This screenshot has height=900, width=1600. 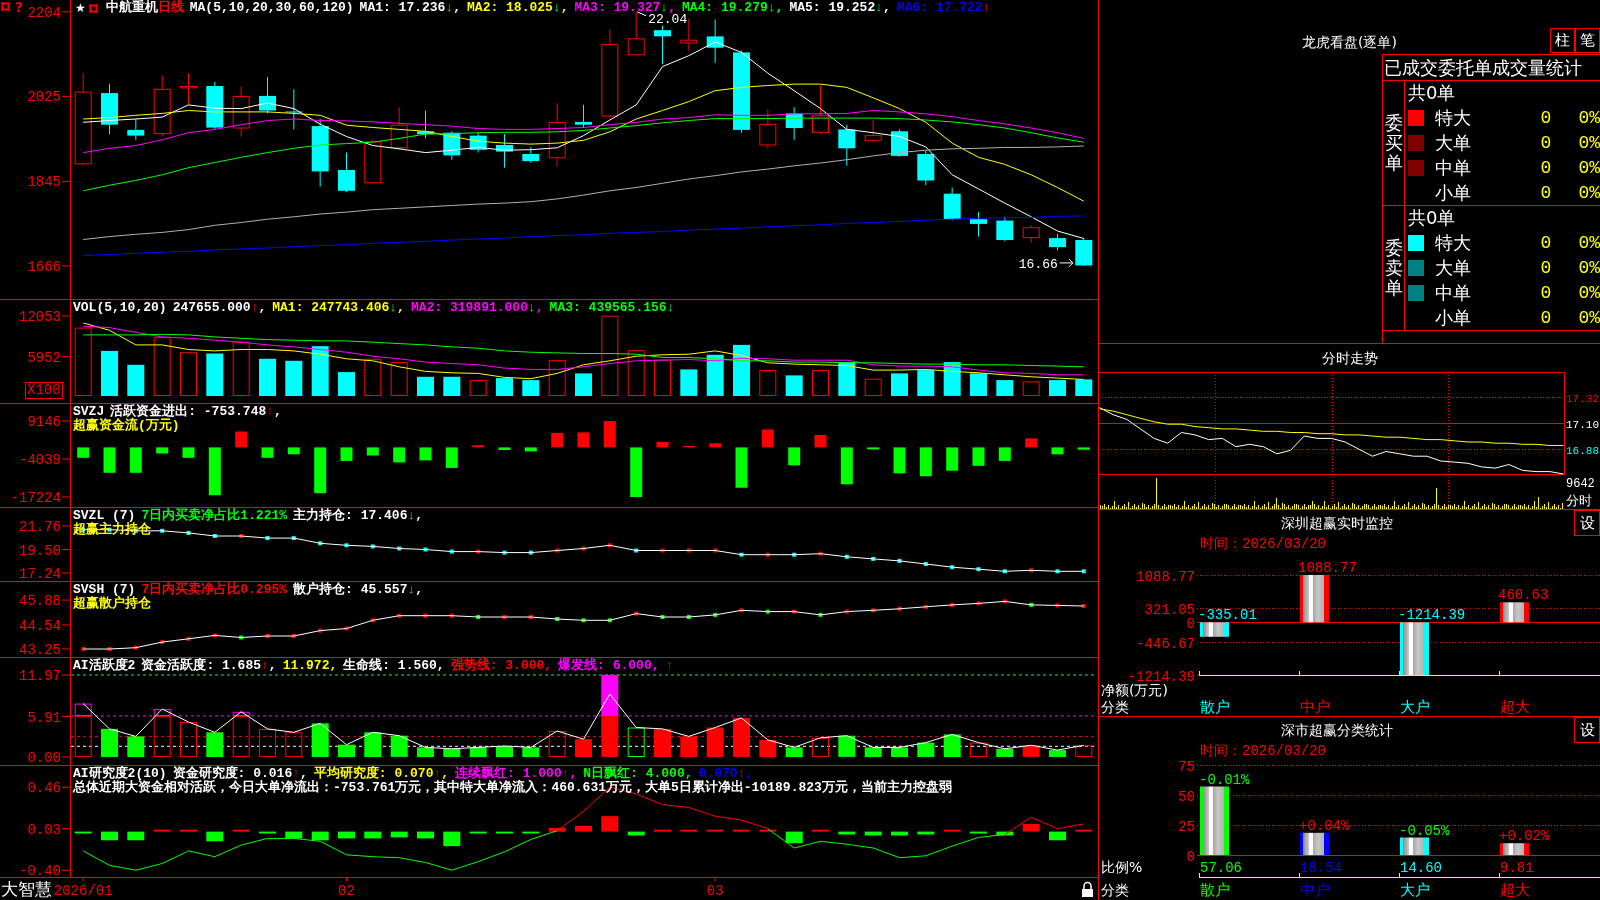 I want to click on y-axis-label: 0.46, so click(x=44, y=788).